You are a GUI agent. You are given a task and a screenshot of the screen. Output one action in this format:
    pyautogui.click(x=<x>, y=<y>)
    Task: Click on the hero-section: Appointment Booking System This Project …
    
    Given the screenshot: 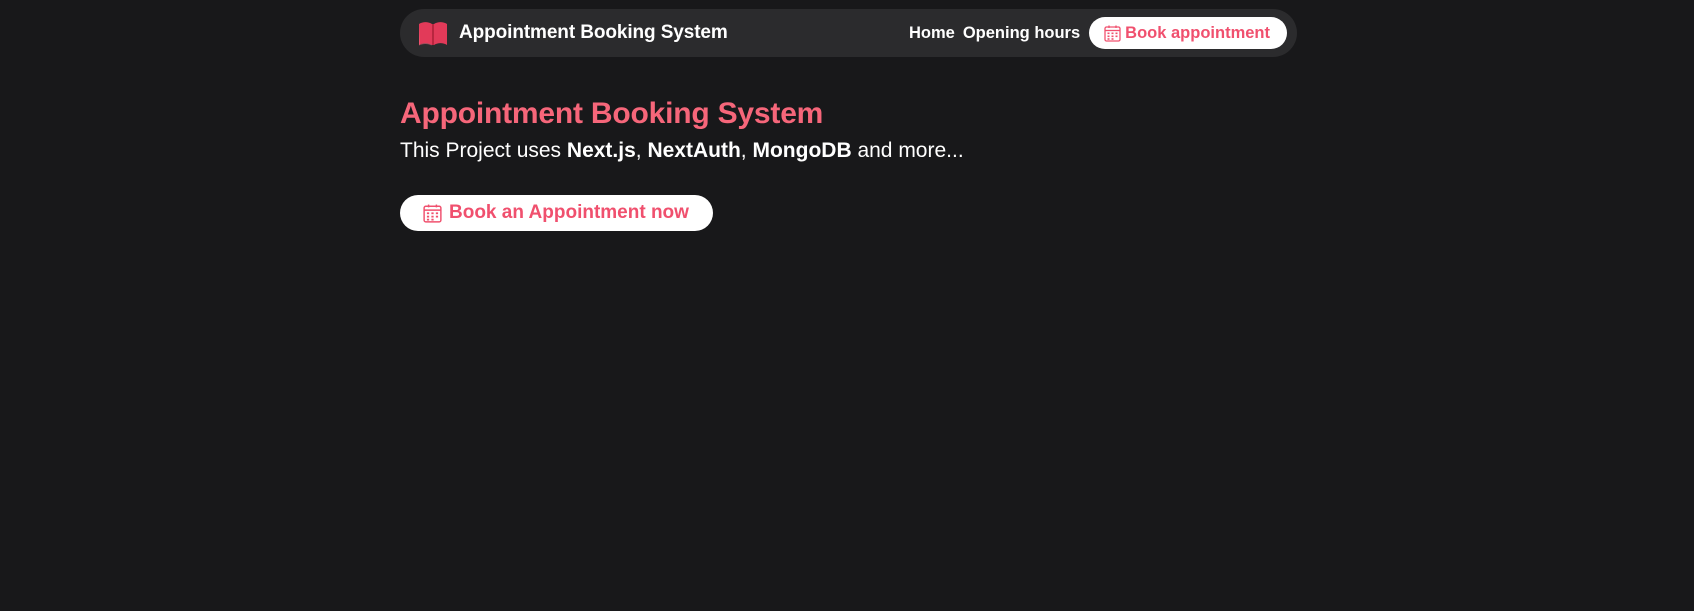 What is the action you would take?
    pyautogui.click(x=848, y=163)
    